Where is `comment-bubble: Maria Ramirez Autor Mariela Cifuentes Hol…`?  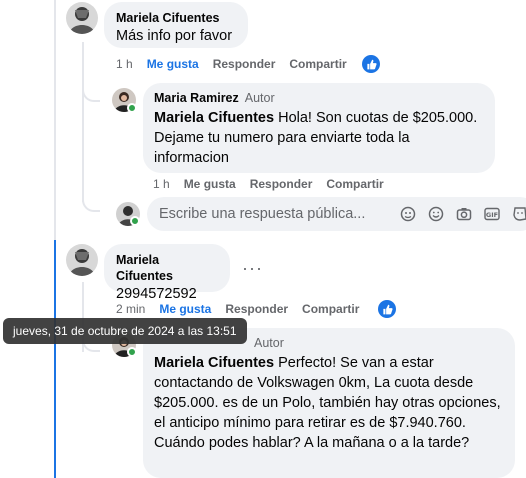 comment-bubble: Maria Ramirez Autor Mariela Cifuentes Hol… is located at coordinates (319, 128).